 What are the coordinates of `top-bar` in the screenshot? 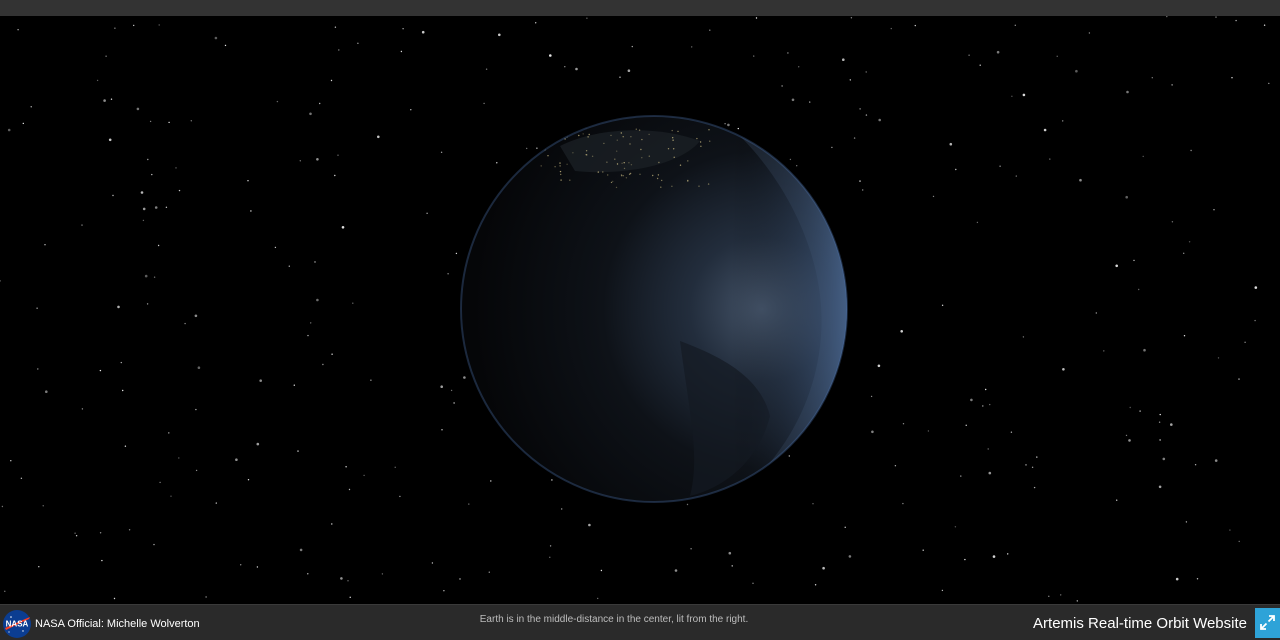 It's located at (640, 8).